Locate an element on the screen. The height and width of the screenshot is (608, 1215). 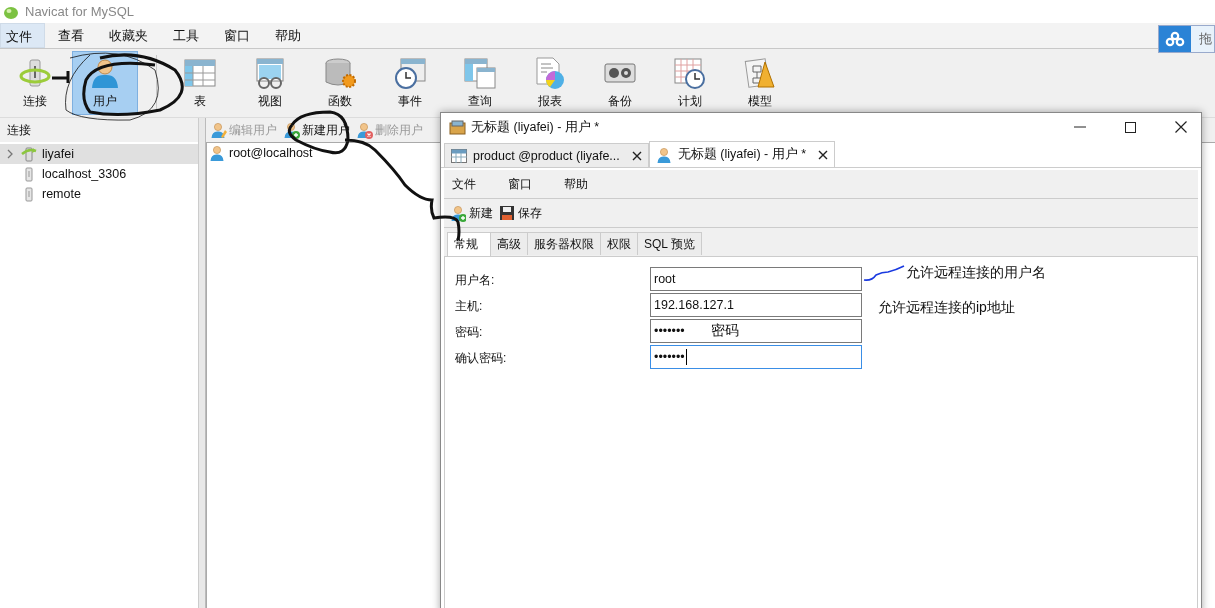
field-label: 主机: is located at coordinates (469, 306).